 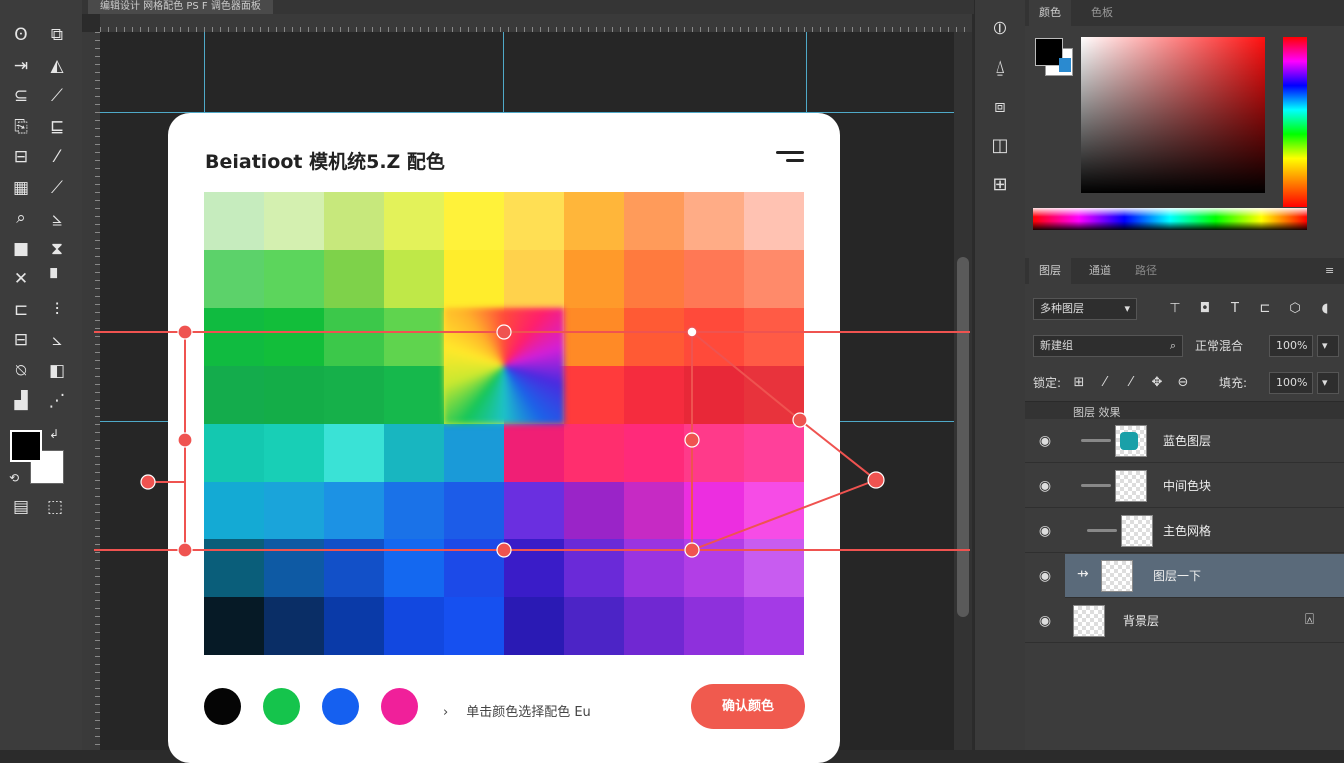 I want to click on scrollbar-thumb, so click(x=963, y=437).